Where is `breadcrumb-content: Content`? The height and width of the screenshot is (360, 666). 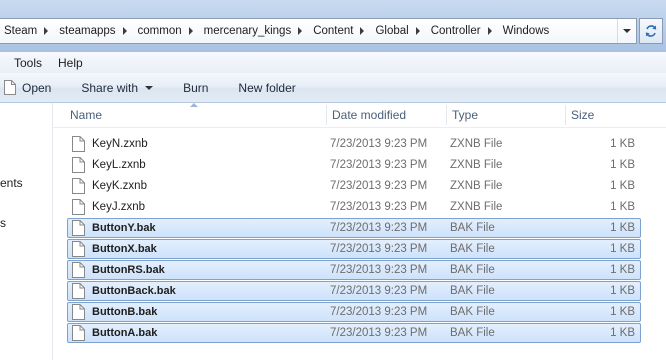
breadcrumb-content: Content is located at coordinates (340, 31).